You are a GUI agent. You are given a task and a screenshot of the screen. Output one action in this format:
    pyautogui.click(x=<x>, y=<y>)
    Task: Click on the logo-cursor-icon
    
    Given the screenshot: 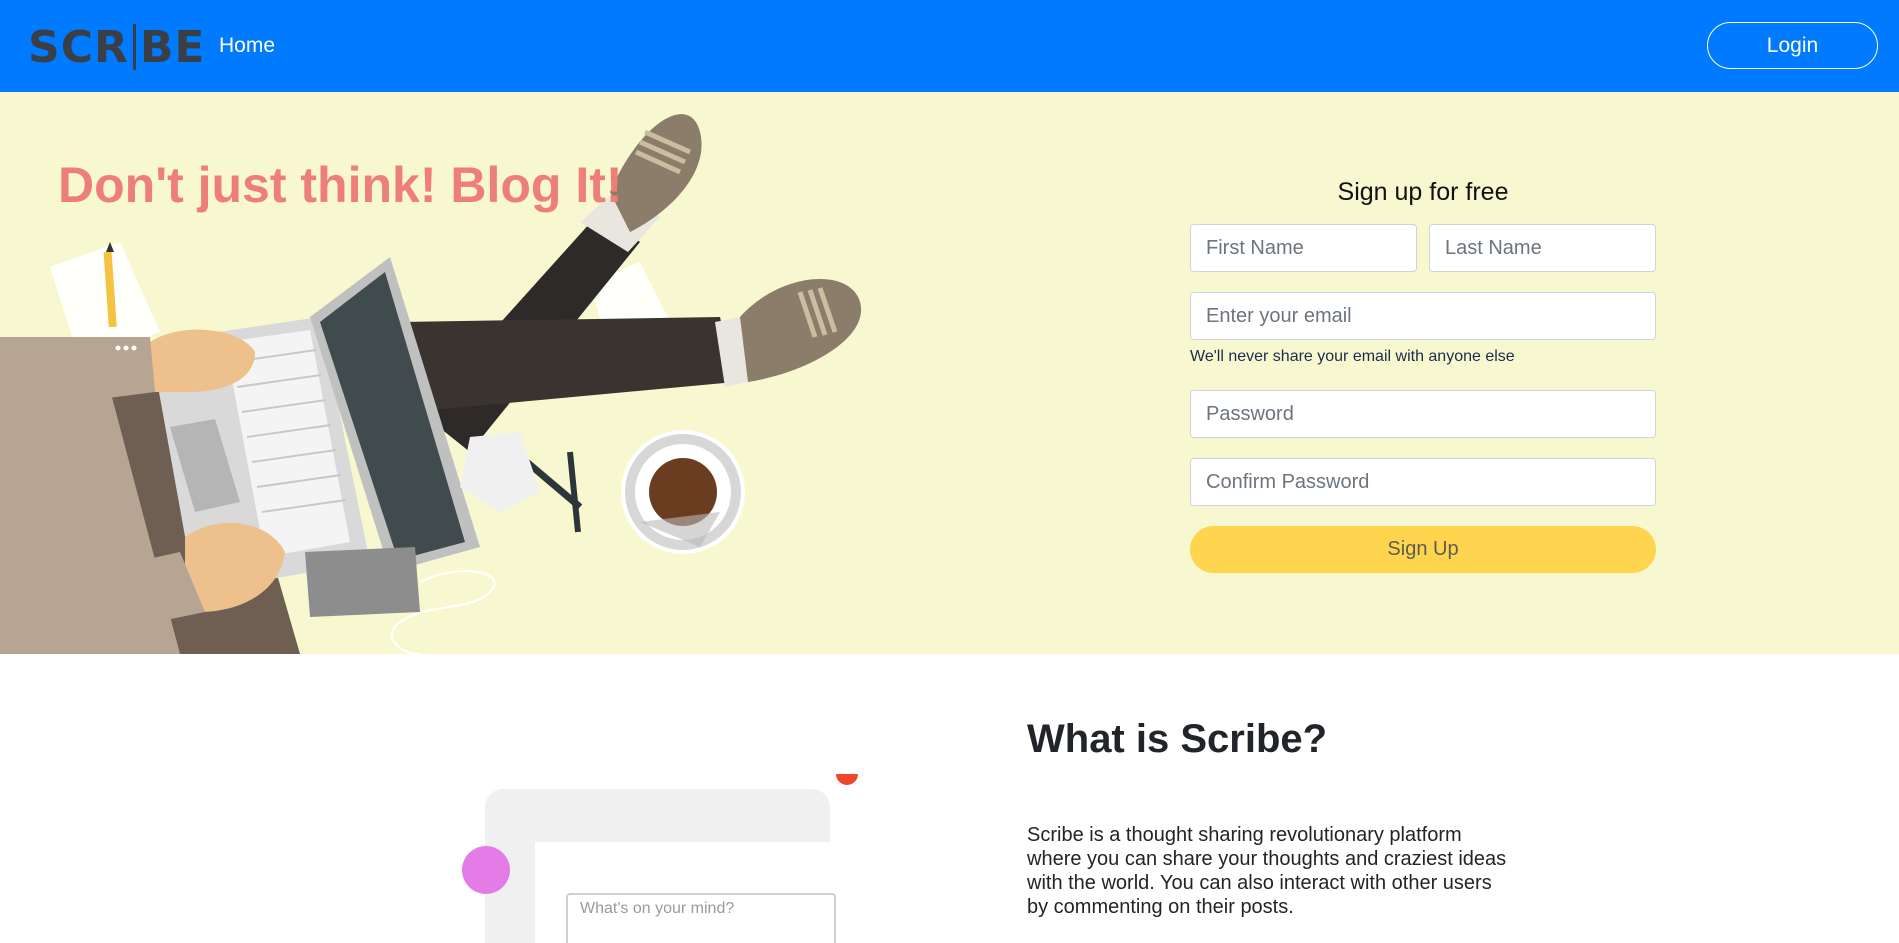 What is the action you would take?
    pyautogui.click(x=134, y=47)
    